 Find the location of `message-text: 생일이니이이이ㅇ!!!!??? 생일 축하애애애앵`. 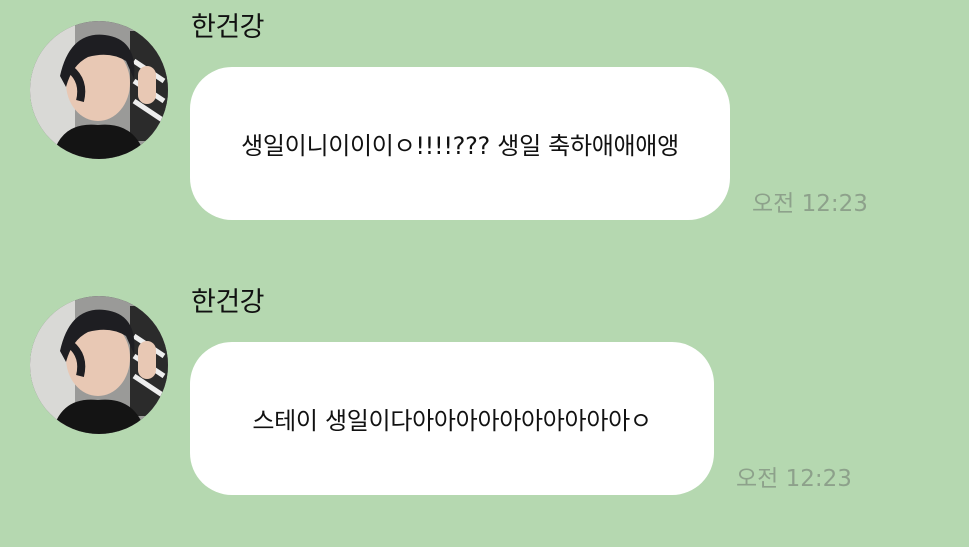

message-text: 생일이니이이이ㅇ!!!!??? 생일 축하애애애앵 is located at coordinates (460, 146).